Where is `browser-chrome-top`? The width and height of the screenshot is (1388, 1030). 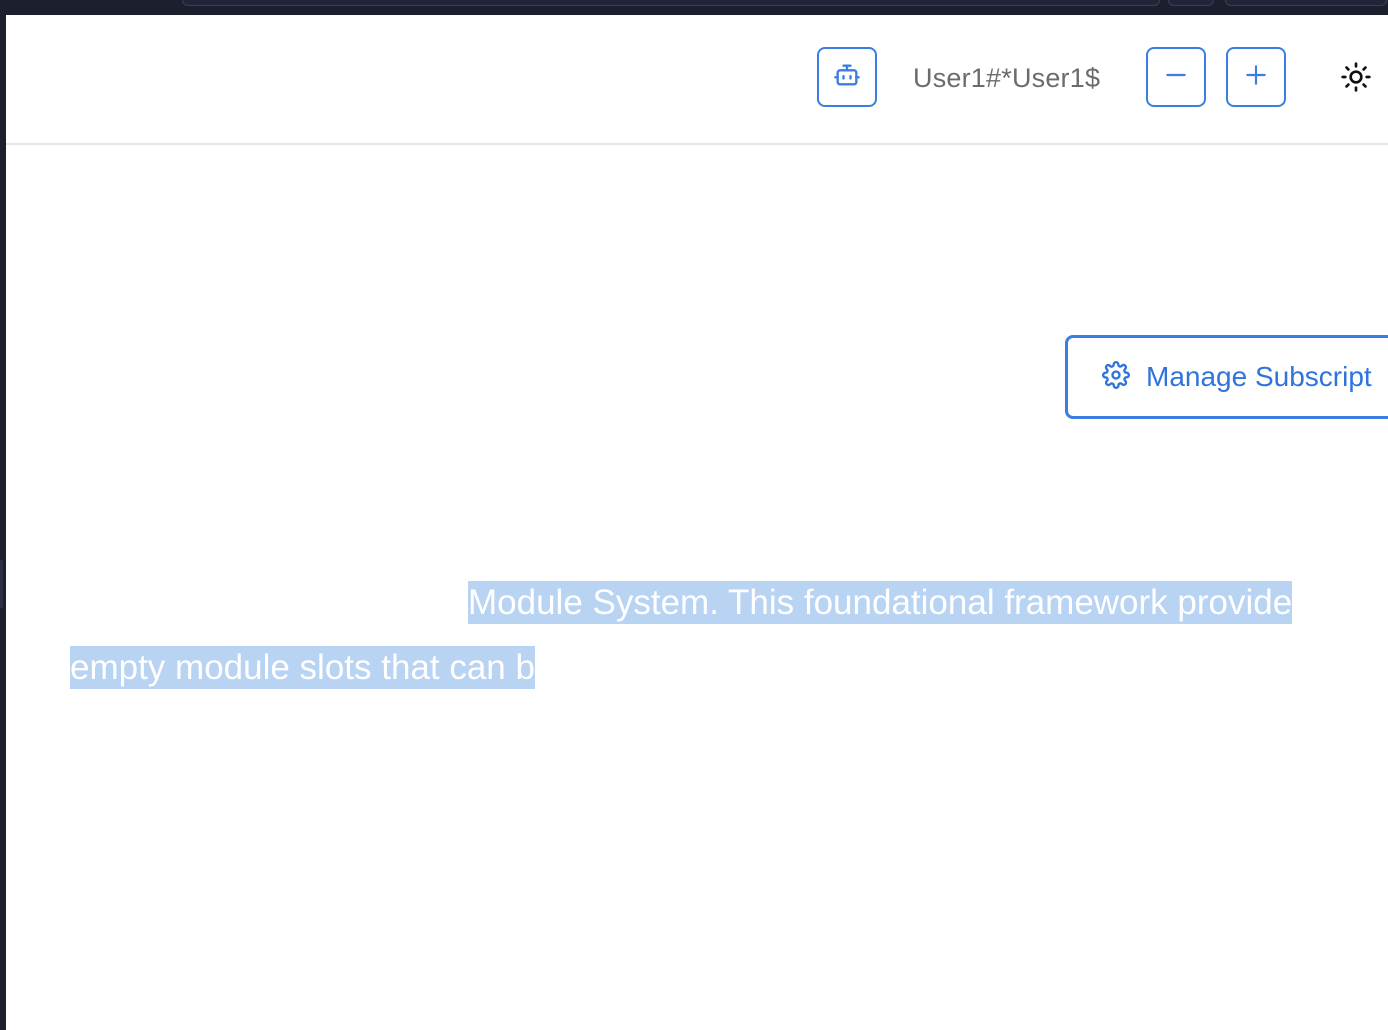 browser-chrome-top is located at coordinates (694, 7).